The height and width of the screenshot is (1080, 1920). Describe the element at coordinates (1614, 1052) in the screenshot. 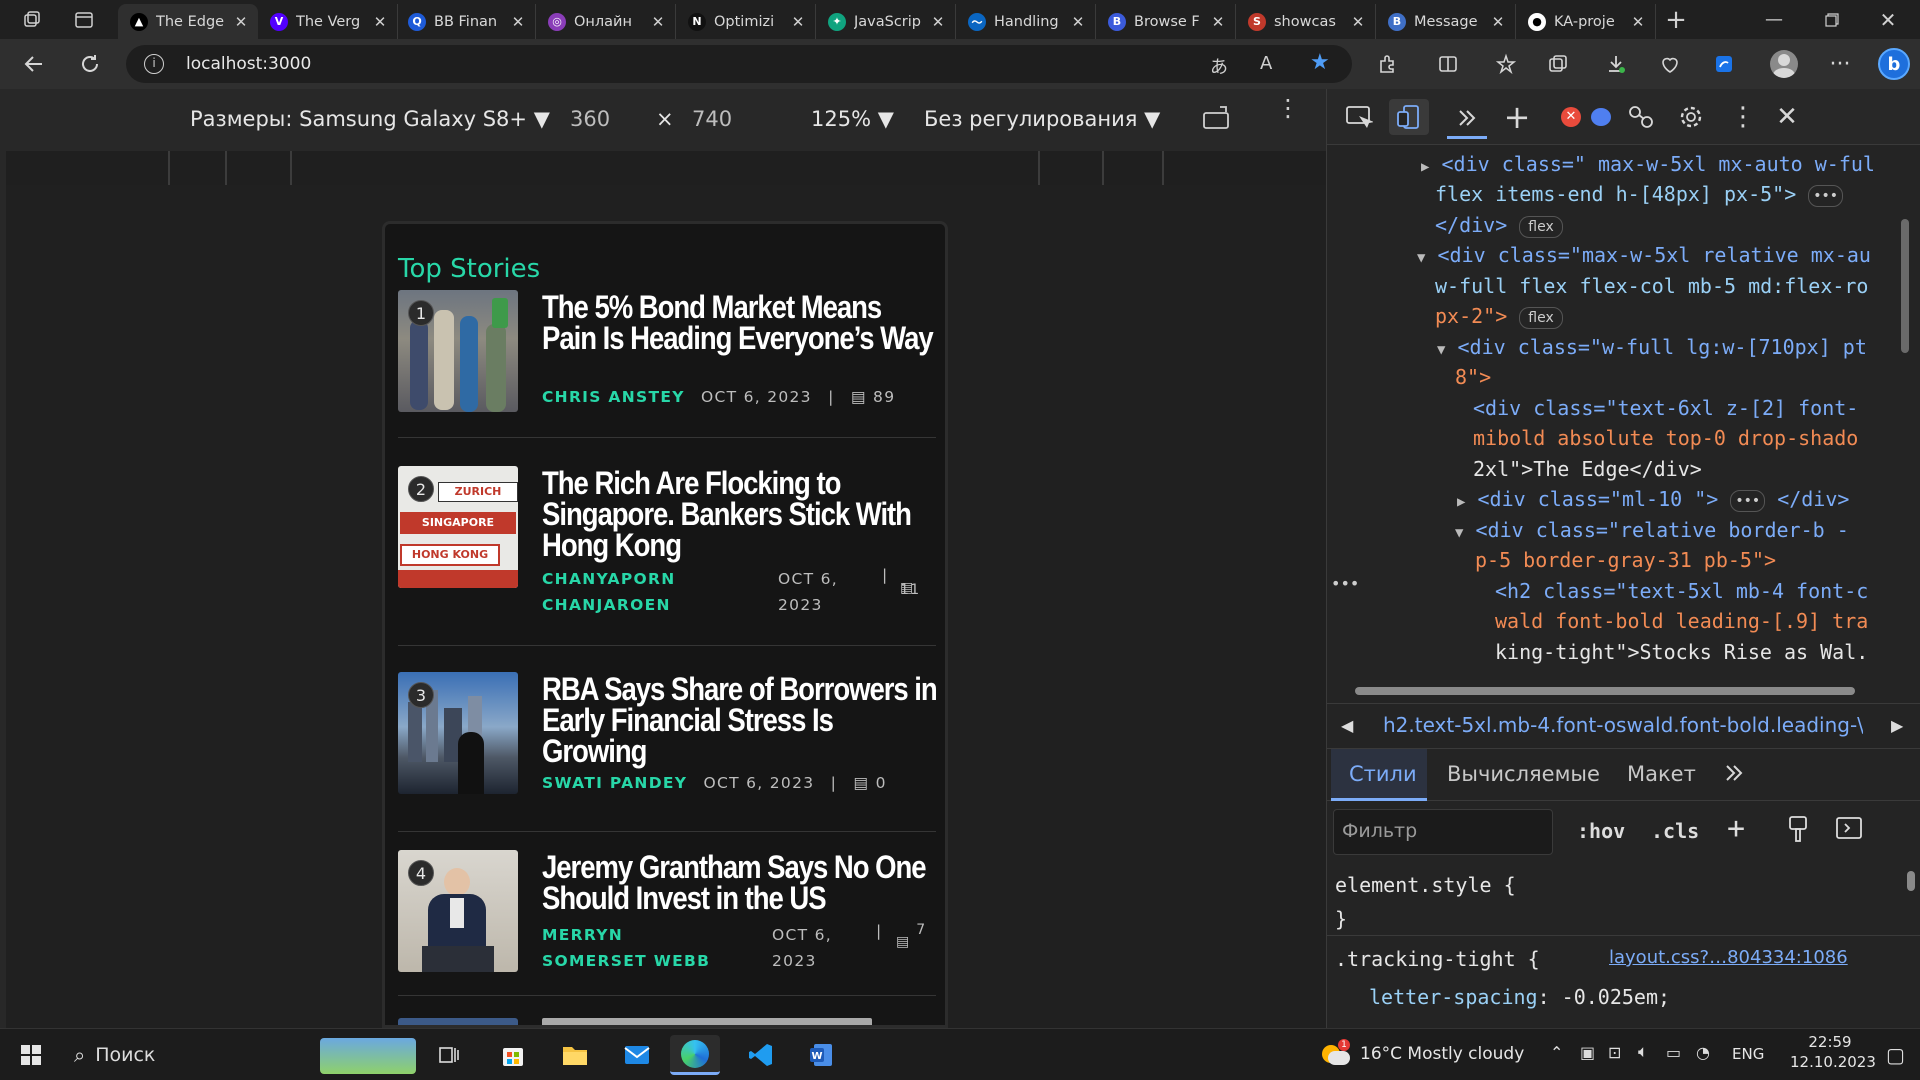

I see `network-icon: ⊡` at that location.